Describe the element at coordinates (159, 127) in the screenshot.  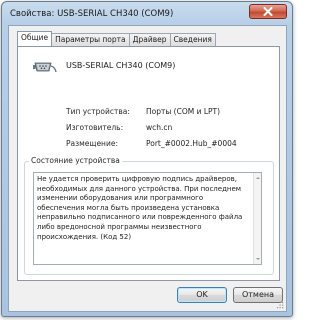
I see `manufacturer-value: wch.cn` at that location.